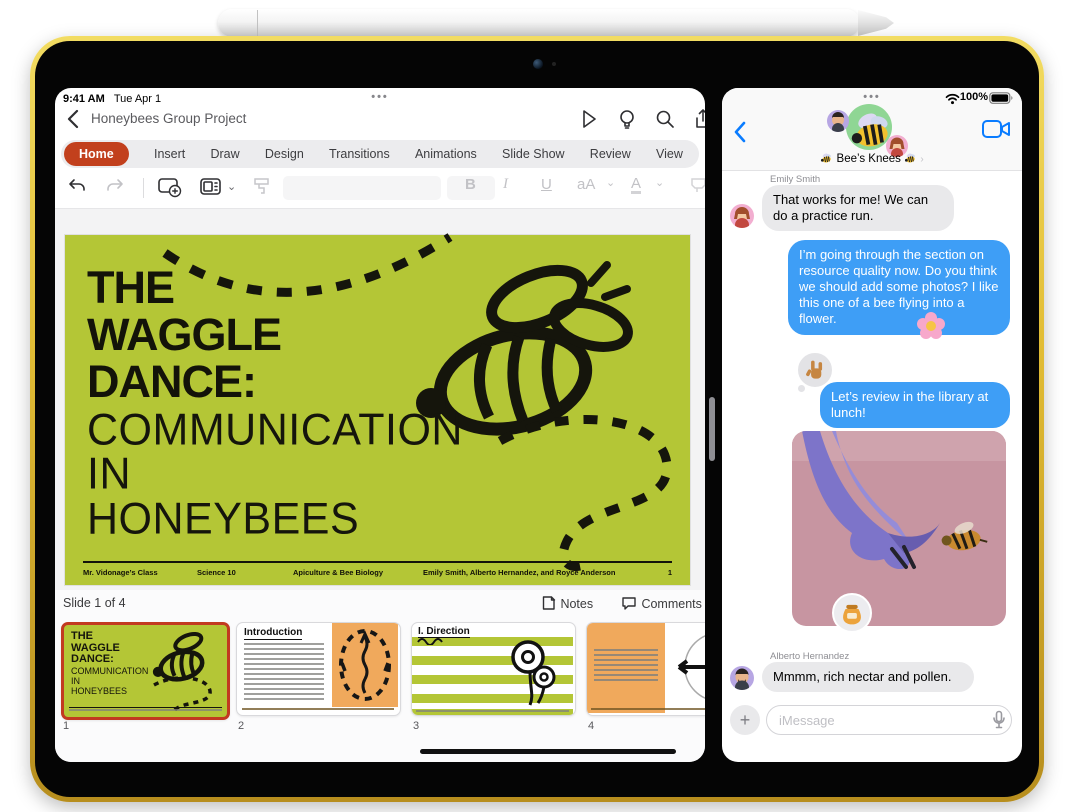 The height and width of the screenshot is (812, 1072). I want to click on notes-label: Notes, so click(577, 604).